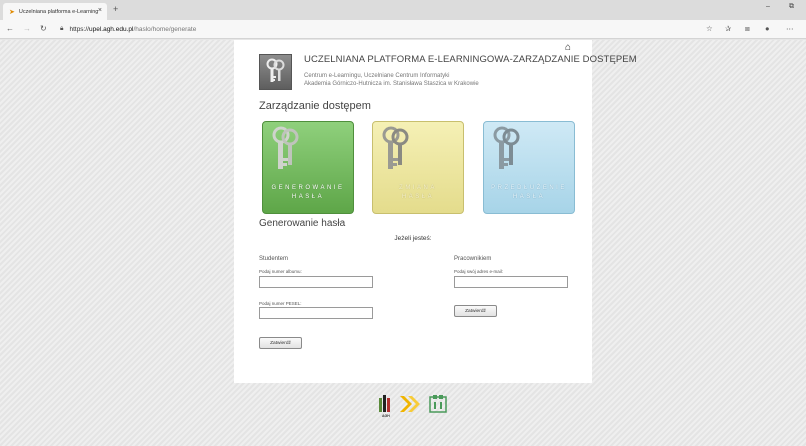  Describe the element at coordinates (568, 47) in the screenshot. I see `home-icon: ⌂` at that location.